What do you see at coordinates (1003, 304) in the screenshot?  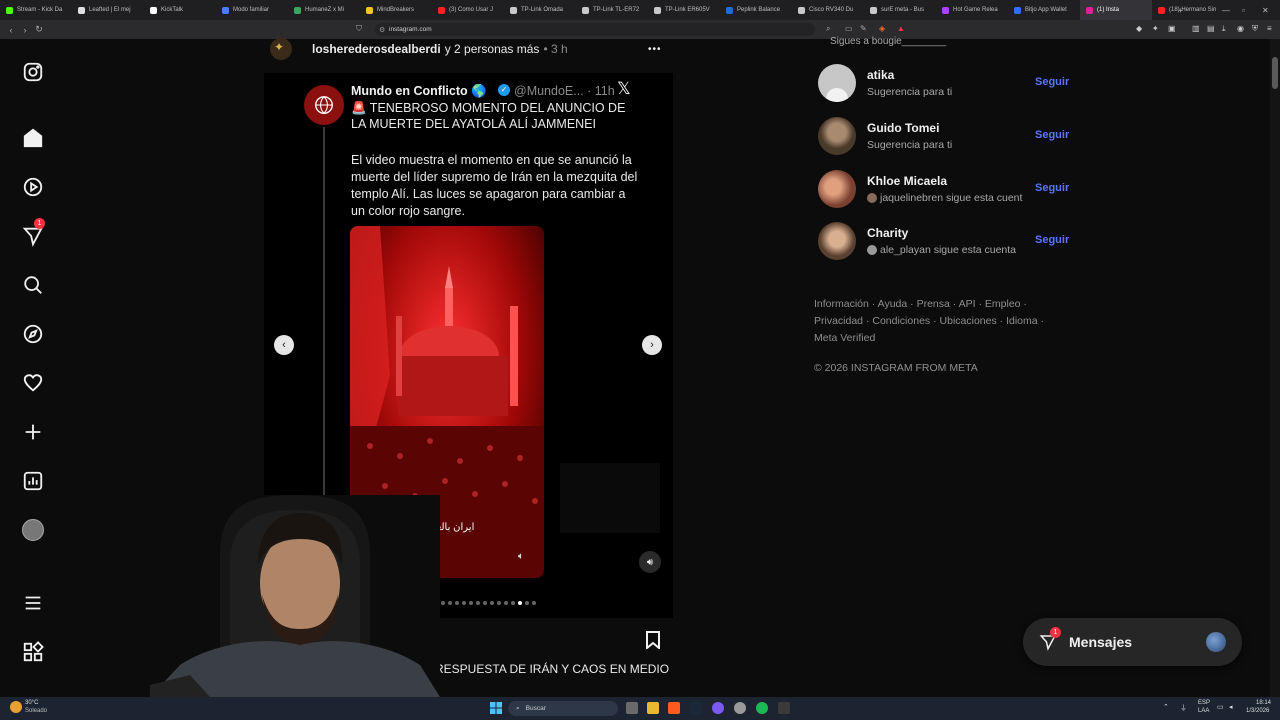 I see `footer-link: Empleo` at bounding box center [1003, 304].